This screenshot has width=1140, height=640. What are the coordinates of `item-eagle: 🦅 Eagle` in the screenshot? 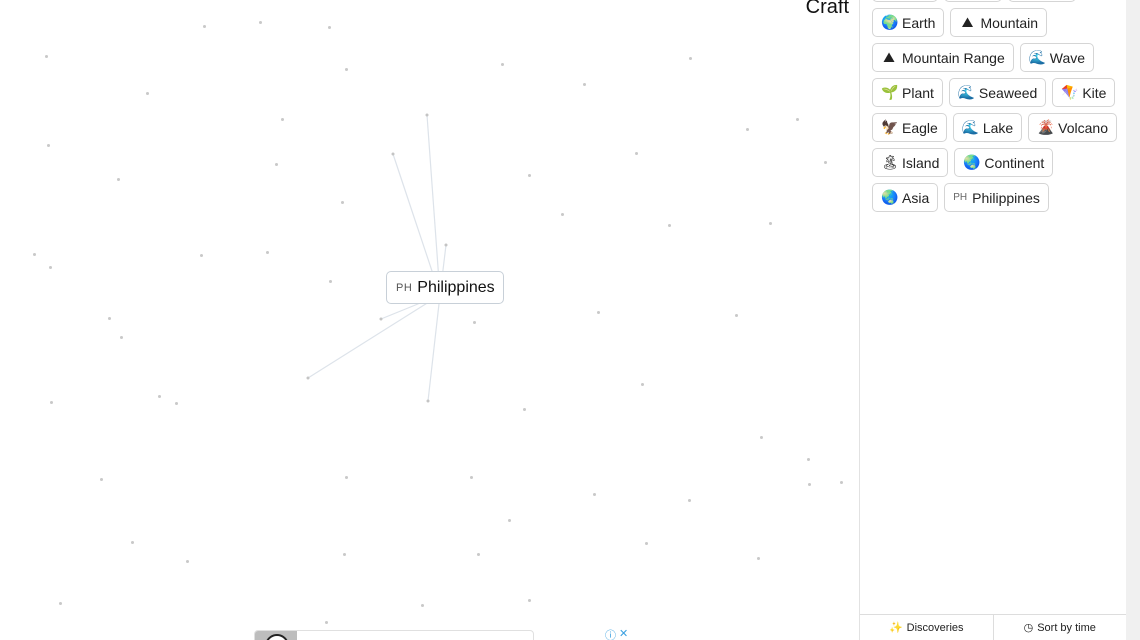 It's located at (909, 127).